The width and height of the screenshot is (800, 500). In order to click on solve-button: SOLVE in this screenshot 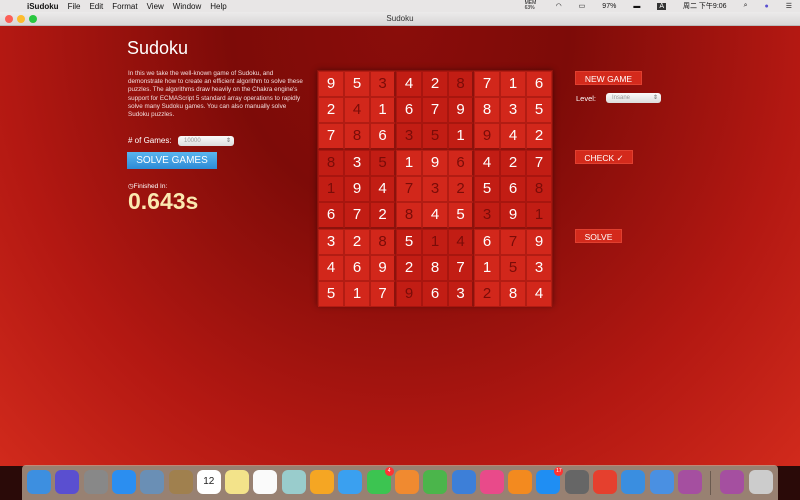, I will do `click(598, 236)`.